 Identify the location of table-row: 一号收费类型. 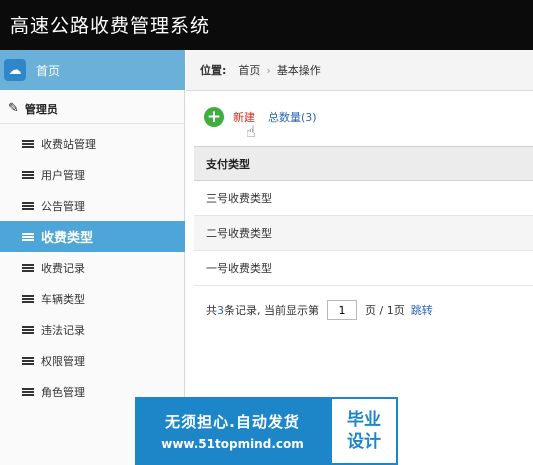
(363, 268).